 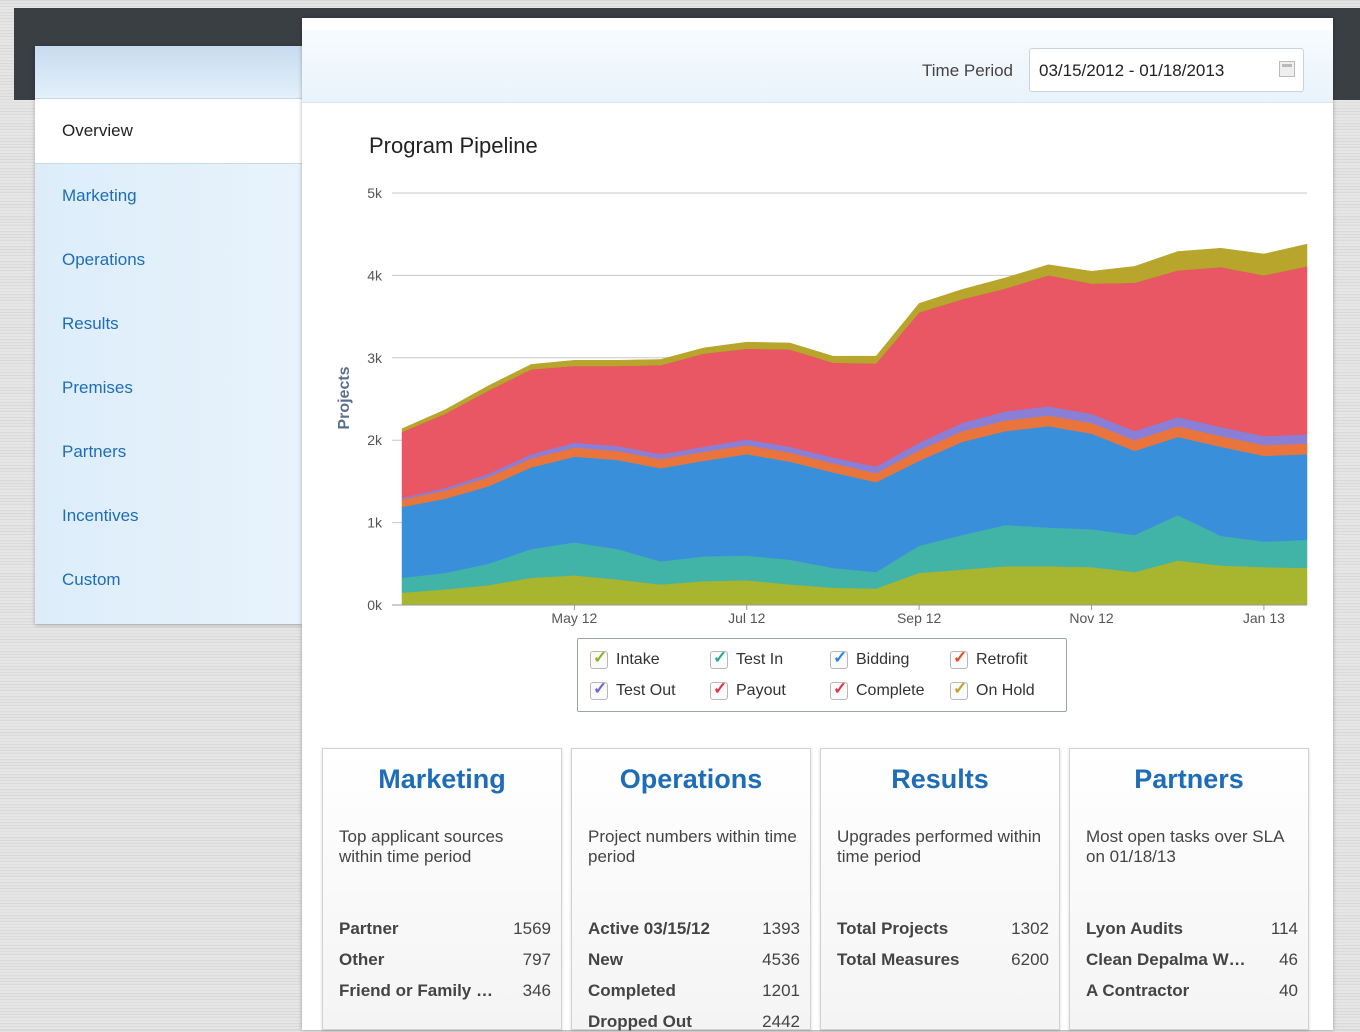 I want to click on legend-item-test-in: ✓ Test In, so click(x=747, y=658).